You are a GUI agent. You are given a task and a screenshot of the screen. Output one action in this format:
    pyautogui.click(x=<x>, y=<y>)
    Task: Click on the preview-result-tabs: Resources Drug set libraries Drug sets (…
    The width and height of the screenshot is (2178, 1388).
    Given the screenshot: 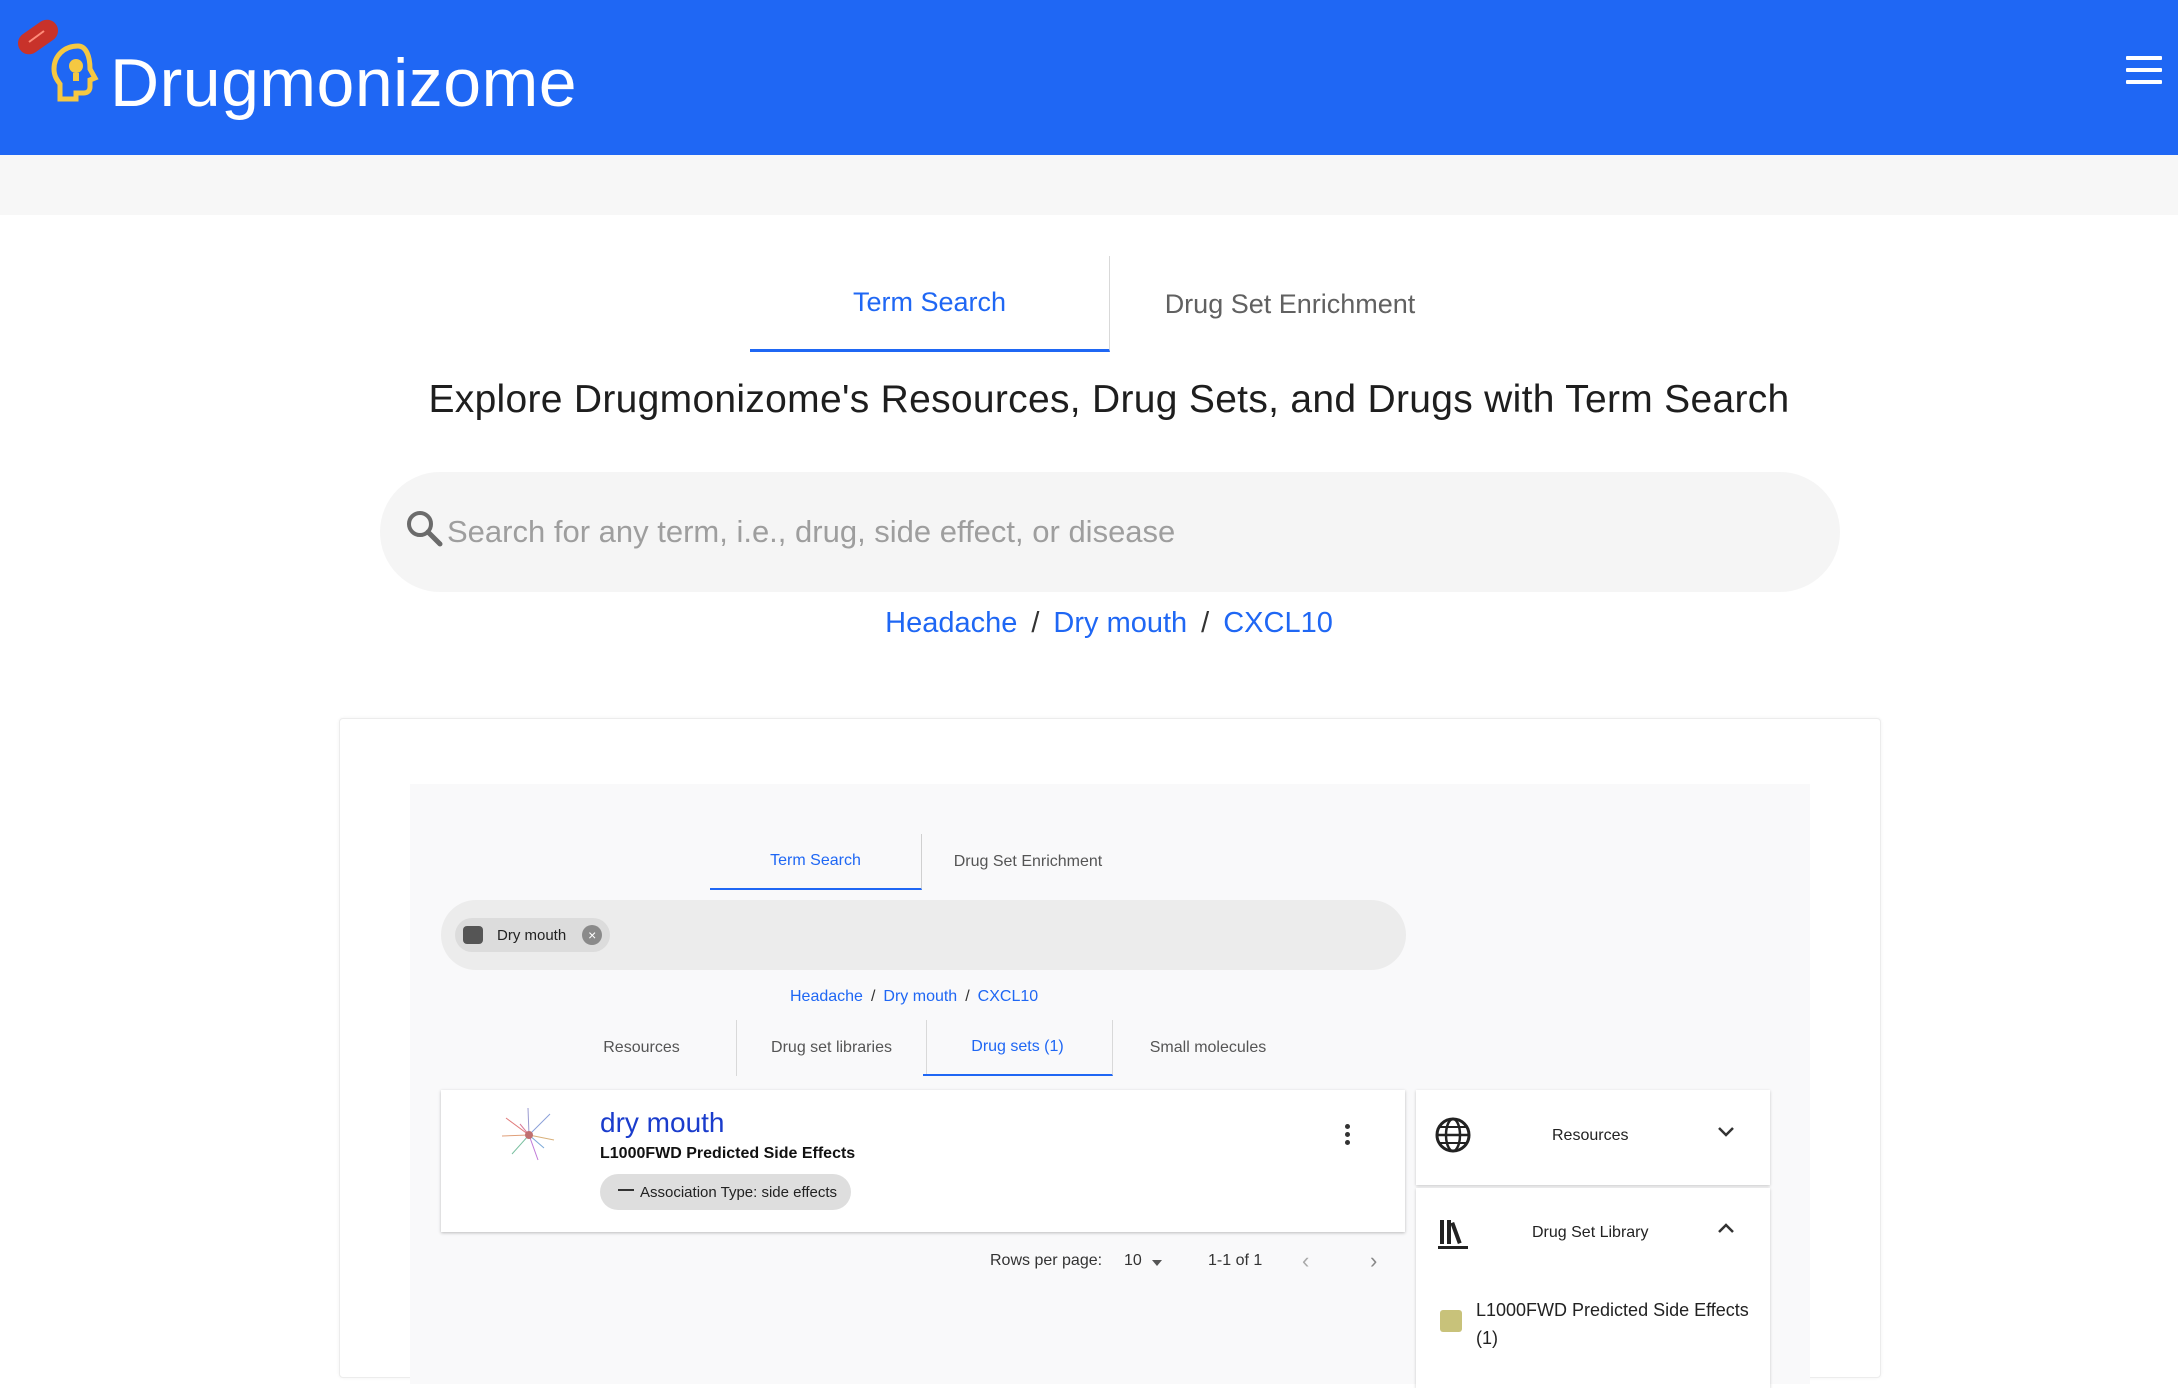 What is the action you would take?
    pyautogui.click(x=982, y=1048)
    